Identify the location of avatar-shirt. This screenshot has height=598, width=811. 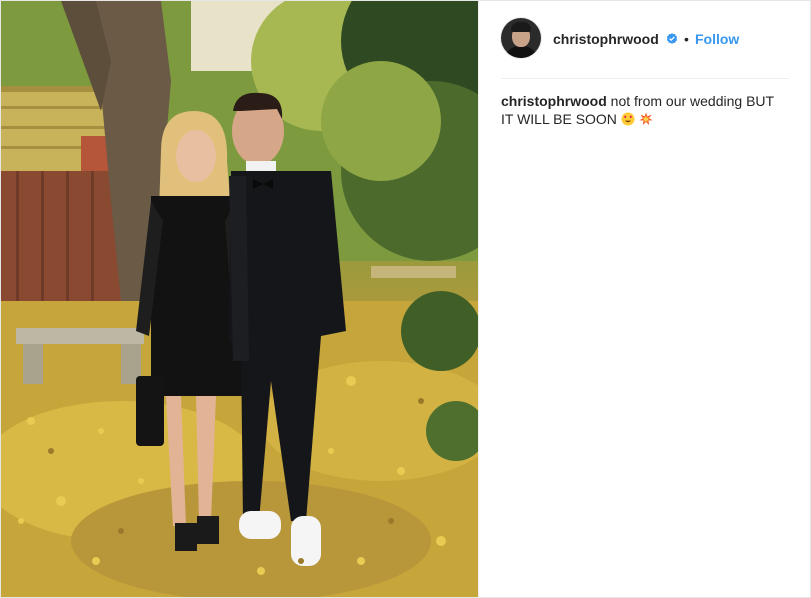
(521, 52).